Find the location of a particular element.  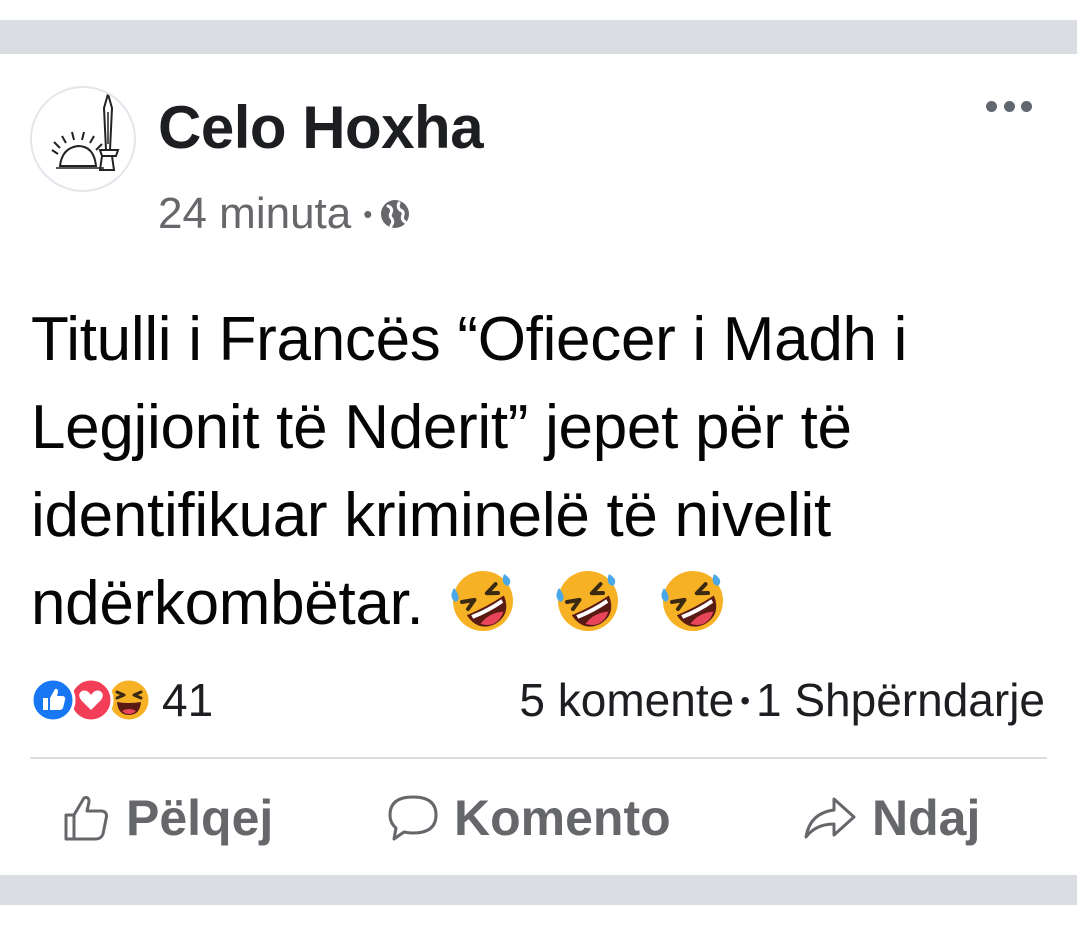

post-meta: 24 minuta • is located at coordinates (284, 214).